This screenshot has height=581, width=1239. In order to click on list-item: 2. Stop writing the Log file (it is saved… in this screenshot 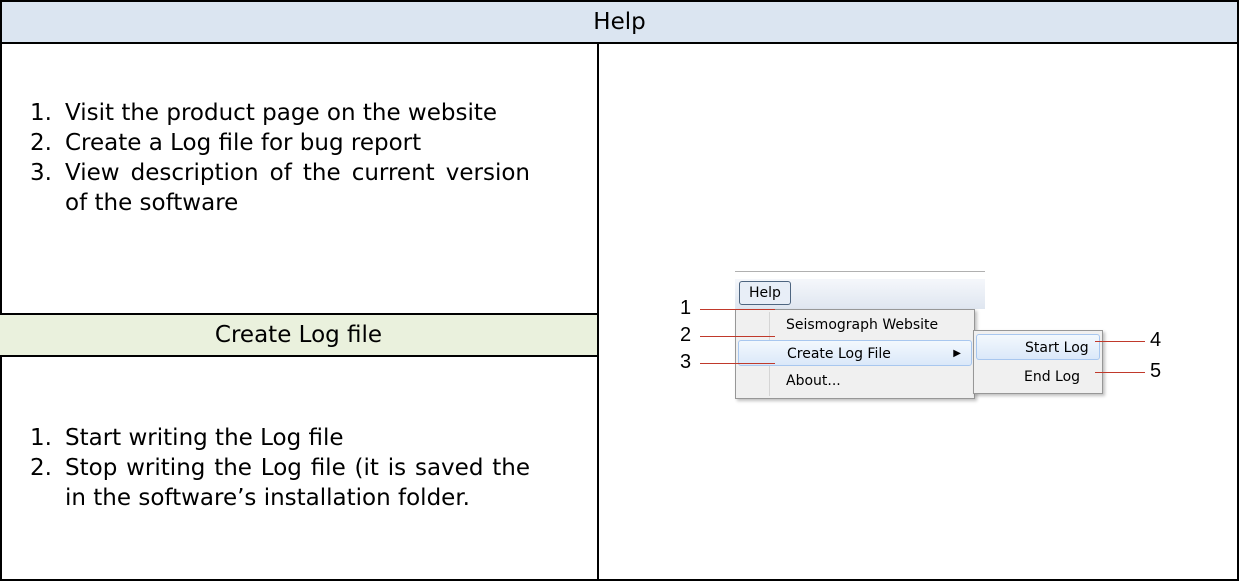, I will do `click(280, 483)`.